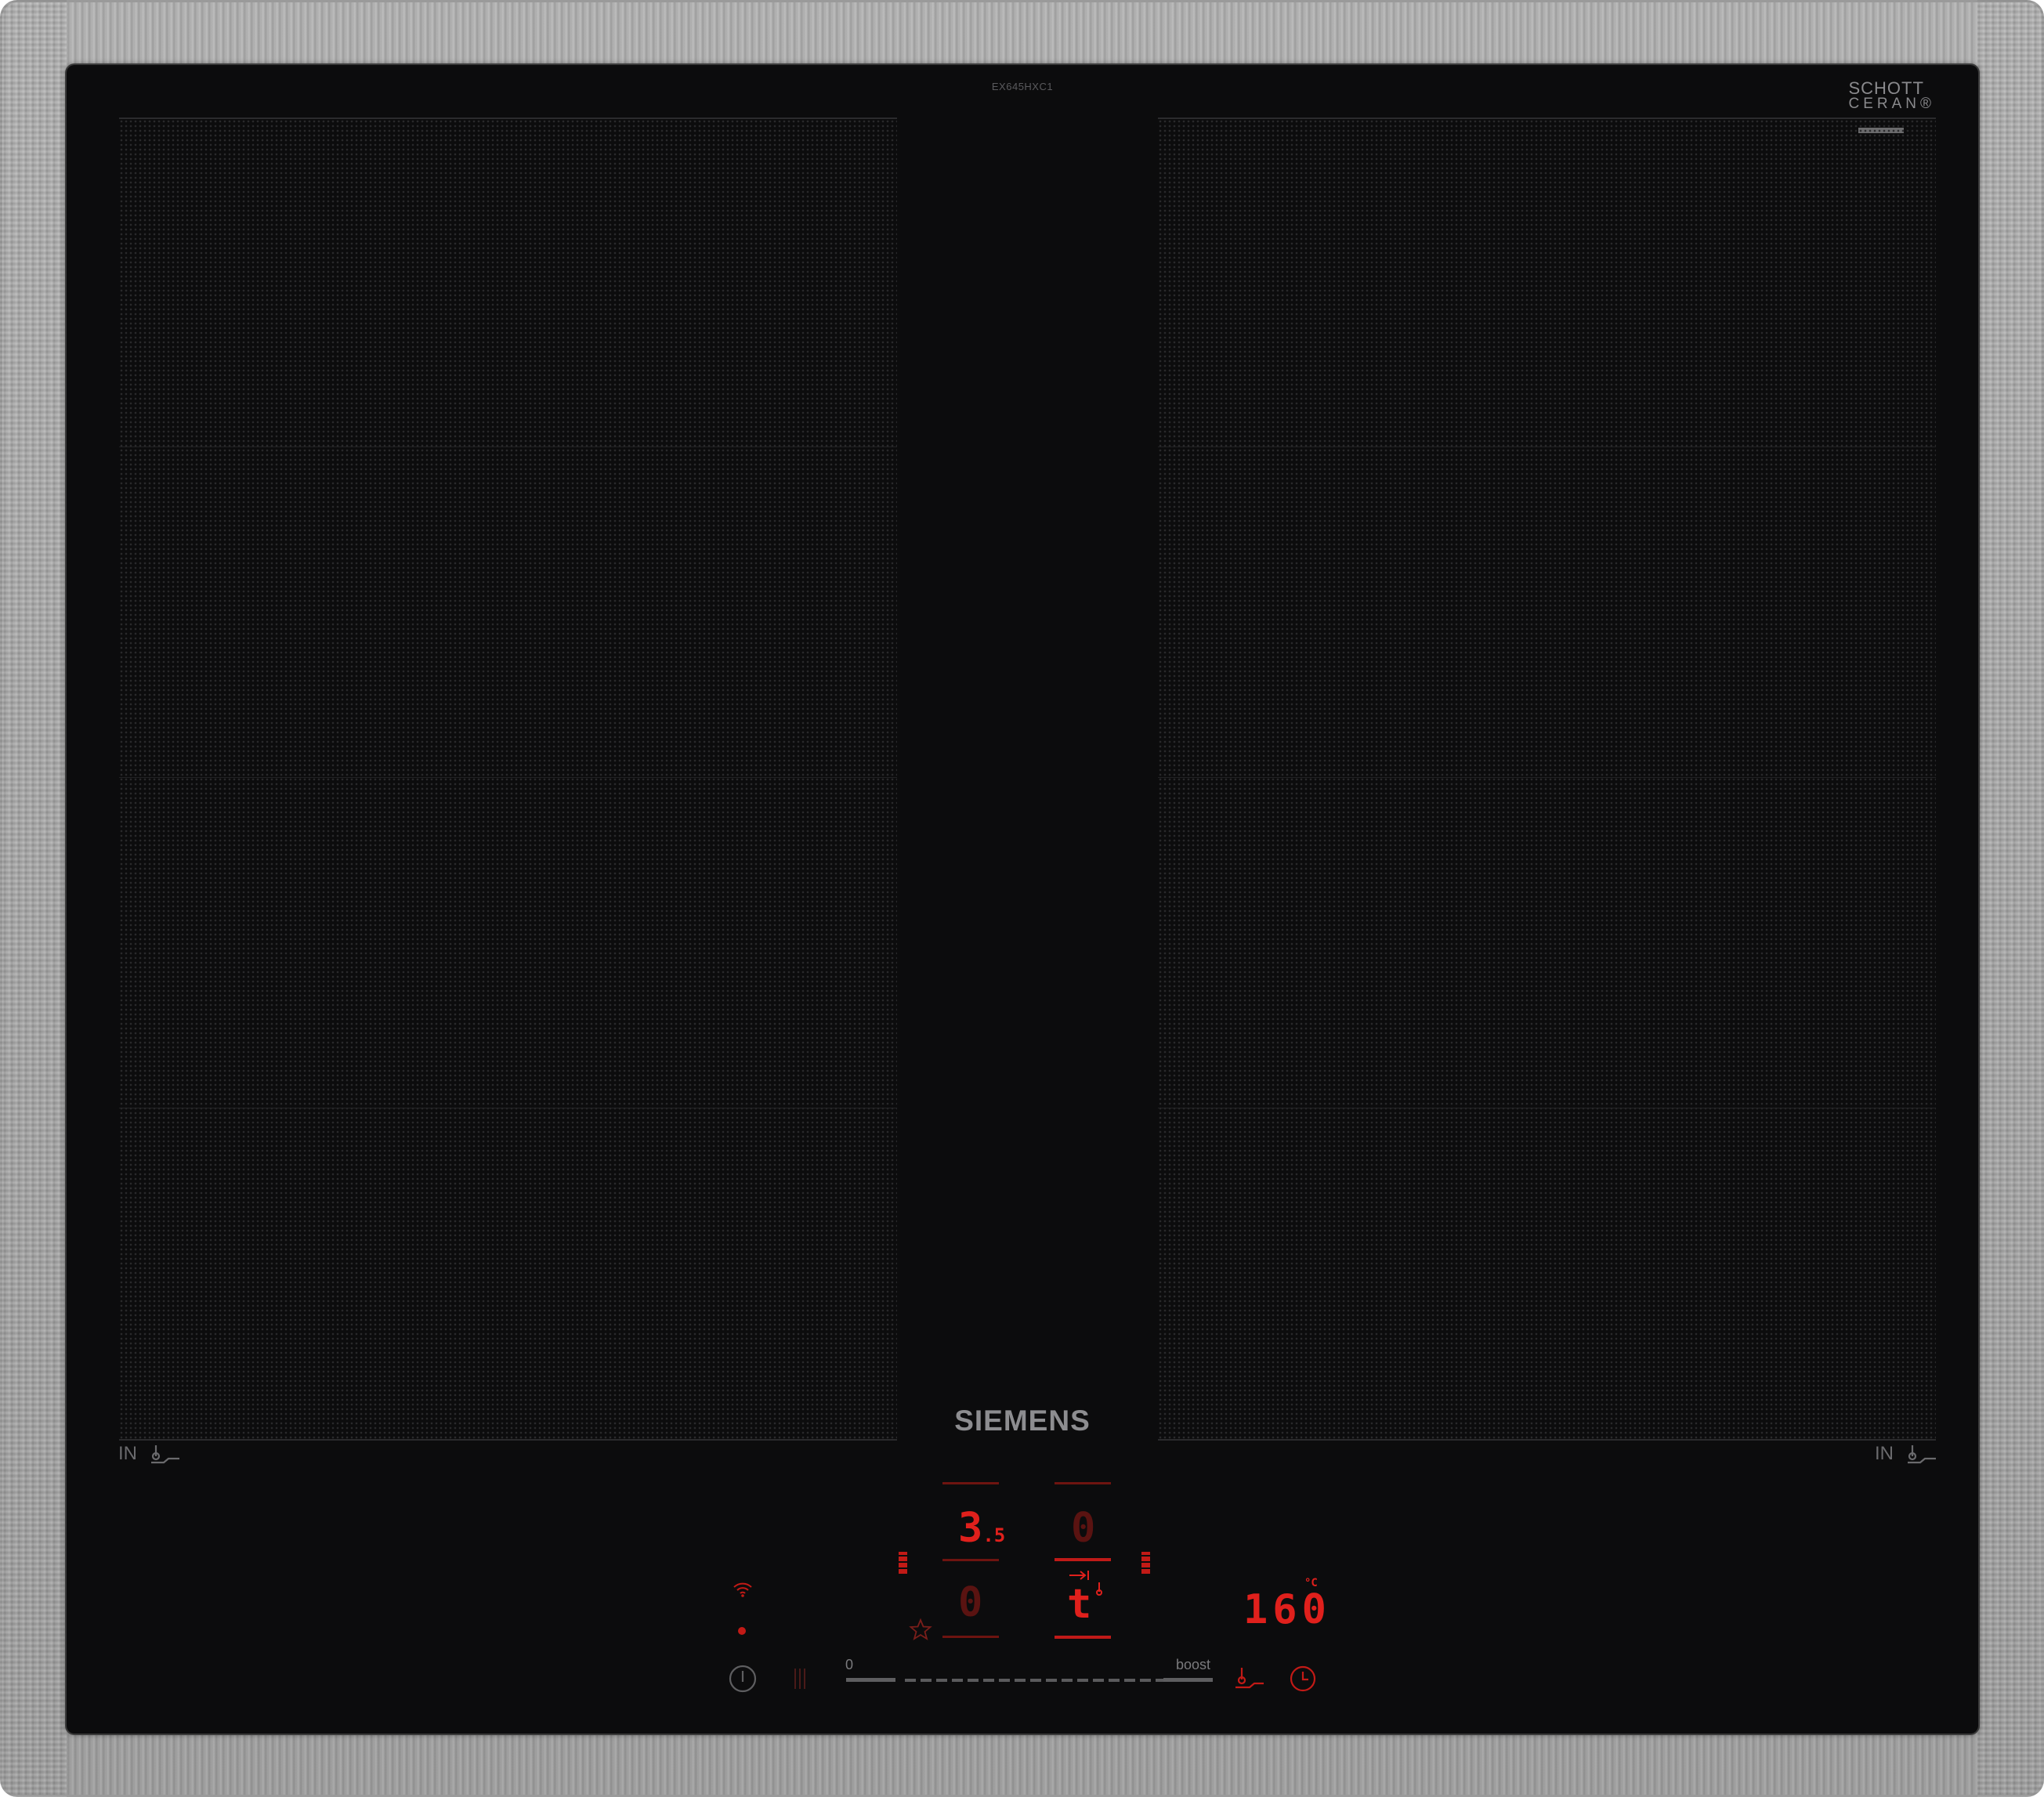  What do you see at coordinates (742, 1589) in the screenshot?
I see `wifi-icon` at bounding box center [742, 1589].